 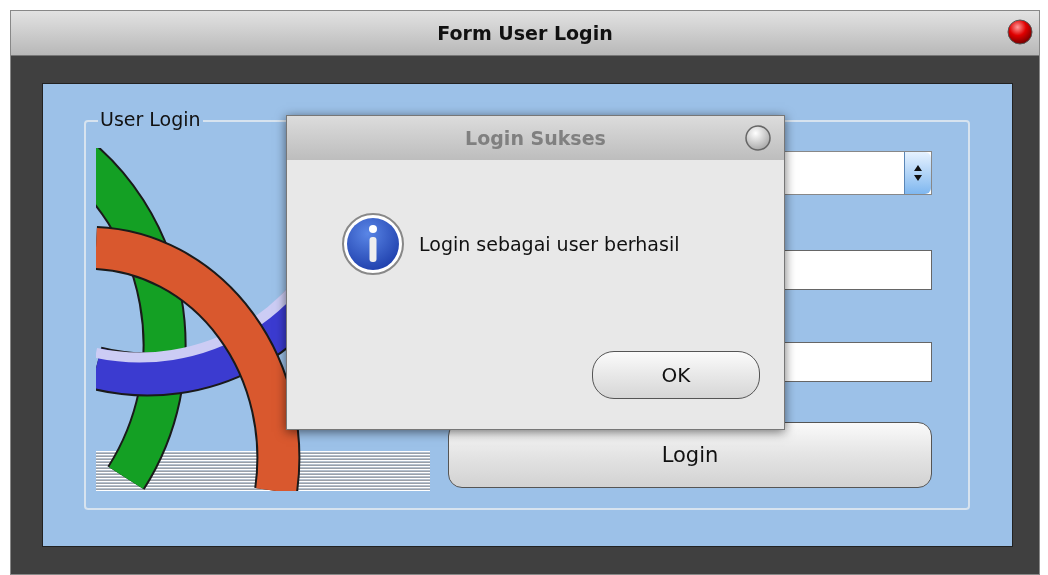 What do you see at coordinates (150, 119) in the screenshot?
I see `group-legend: User Login` at bounding box center [150, 119].